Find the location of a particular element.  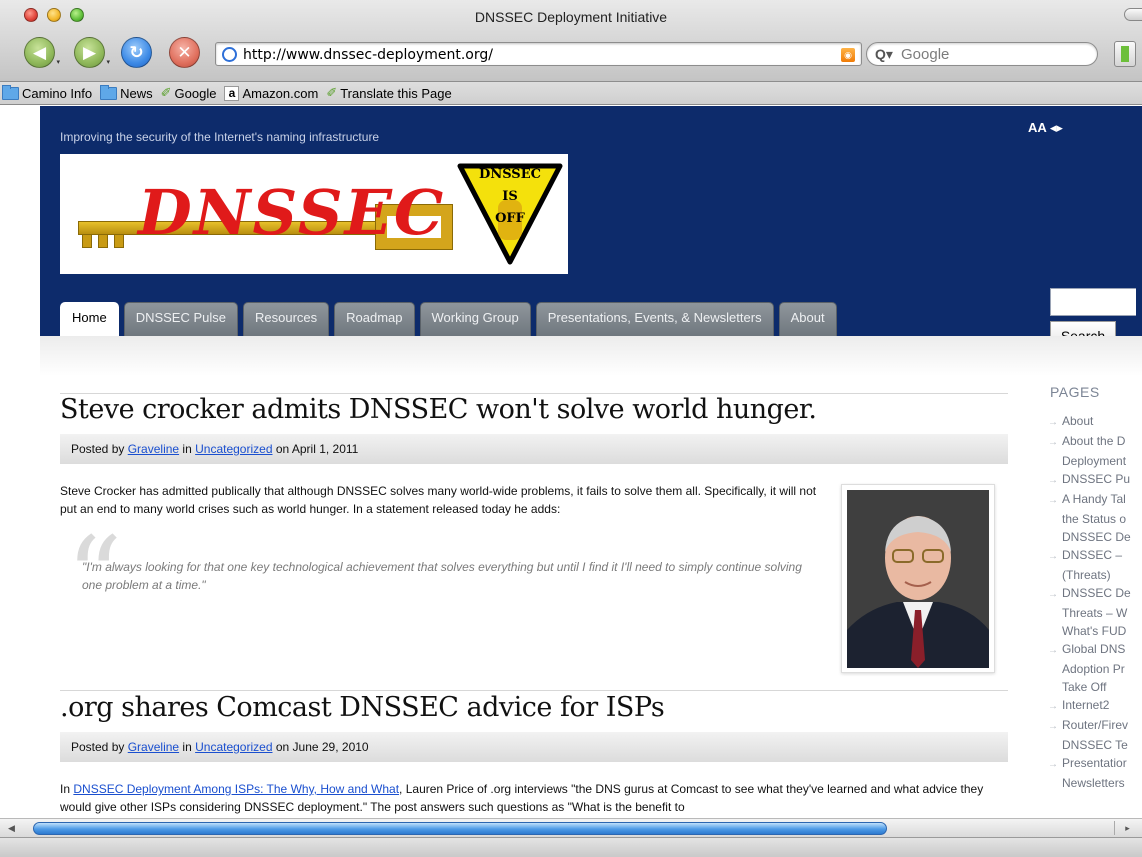

sidebar-page-link: → DNSSEC – is located at coordinates (1089, 556).